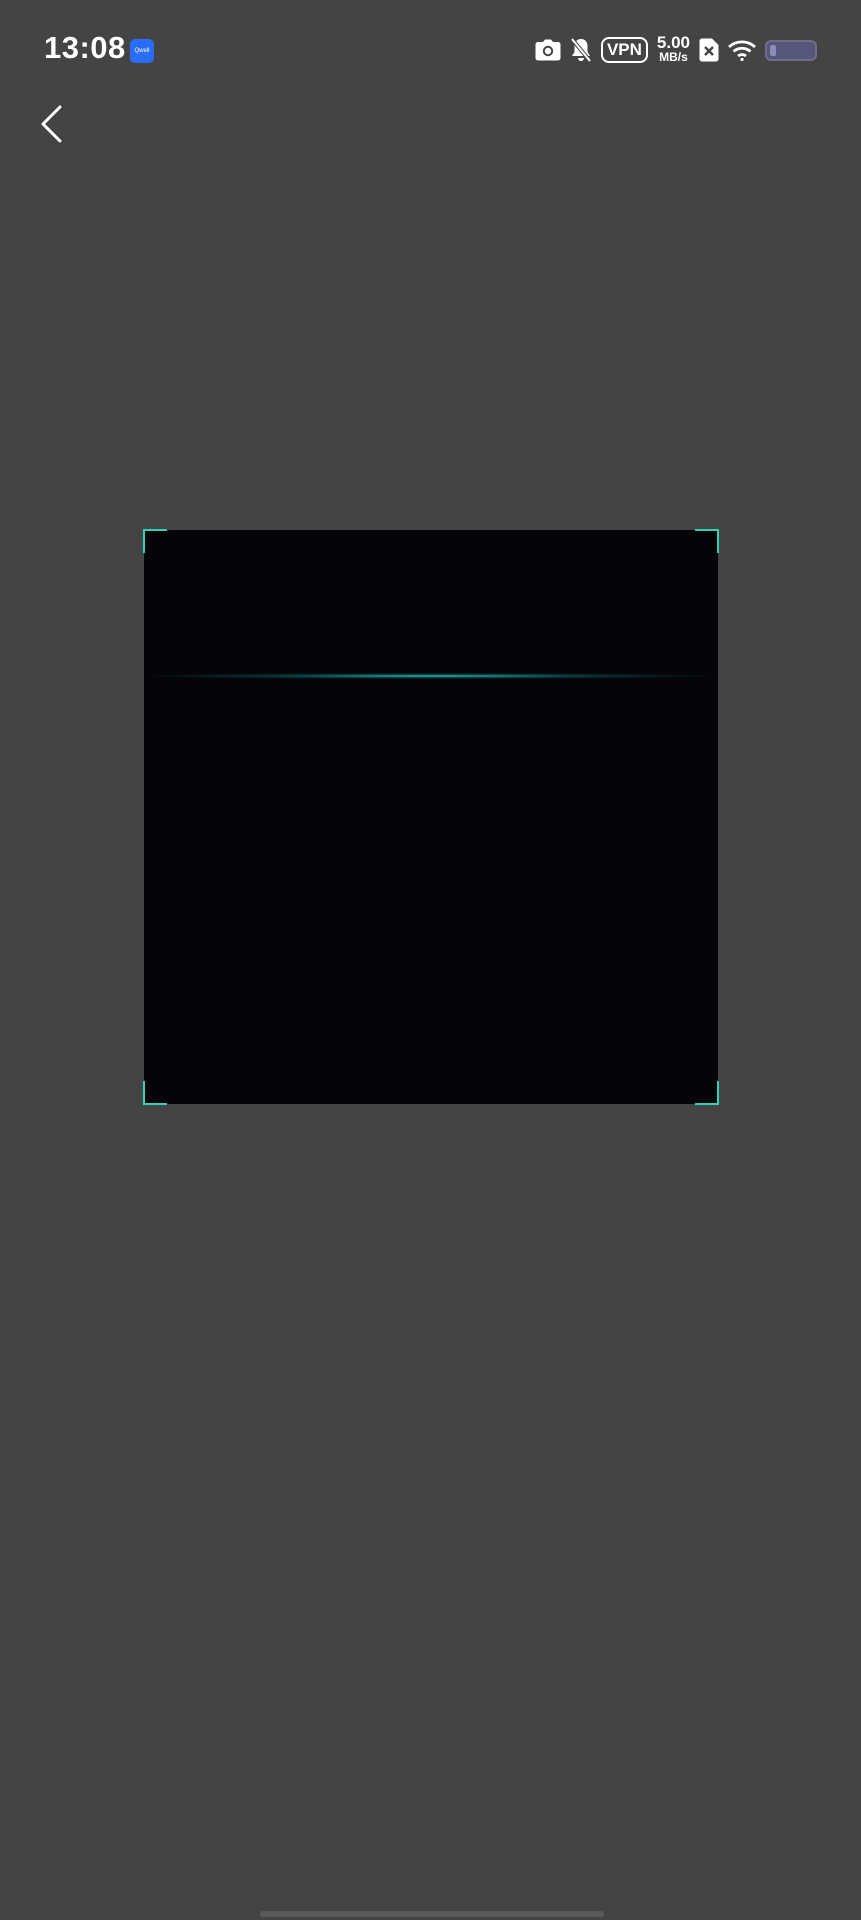 Image resolution: width=861 pixels, height=1920 pixels. I want to click on status-bar: 13:08 Qwell VPN 5.00 MB/s, so click(430, 50).